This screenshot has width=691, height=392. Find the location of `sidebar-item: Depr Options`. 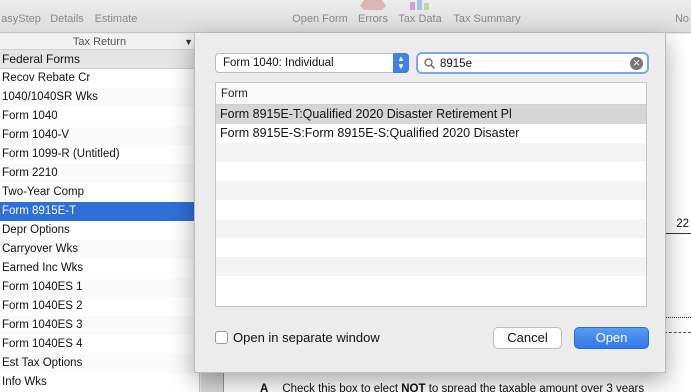

sidebar-item: Depr Options is located at coordinates (99, 230).